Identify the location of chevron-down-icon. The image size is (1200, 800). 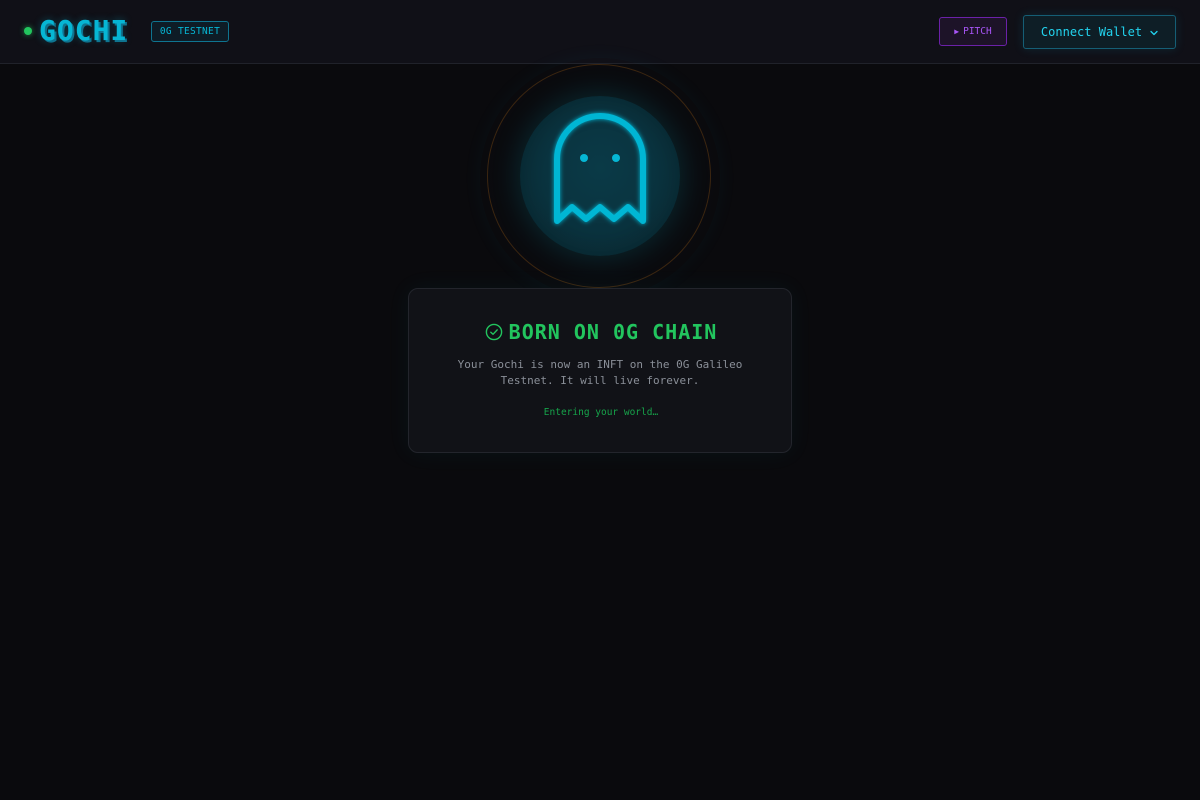
(1154, 33).